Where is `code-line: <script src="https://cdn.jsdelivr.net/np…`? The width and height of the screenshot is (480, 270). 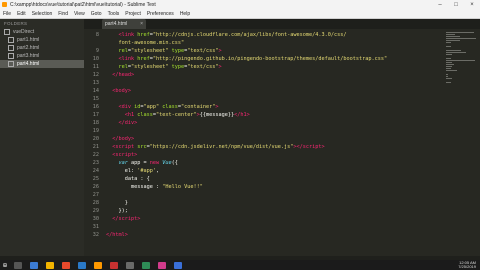 code-line: <script src="https://cdn.jsdelivr.net/np… is located at coordinates (215, 147).